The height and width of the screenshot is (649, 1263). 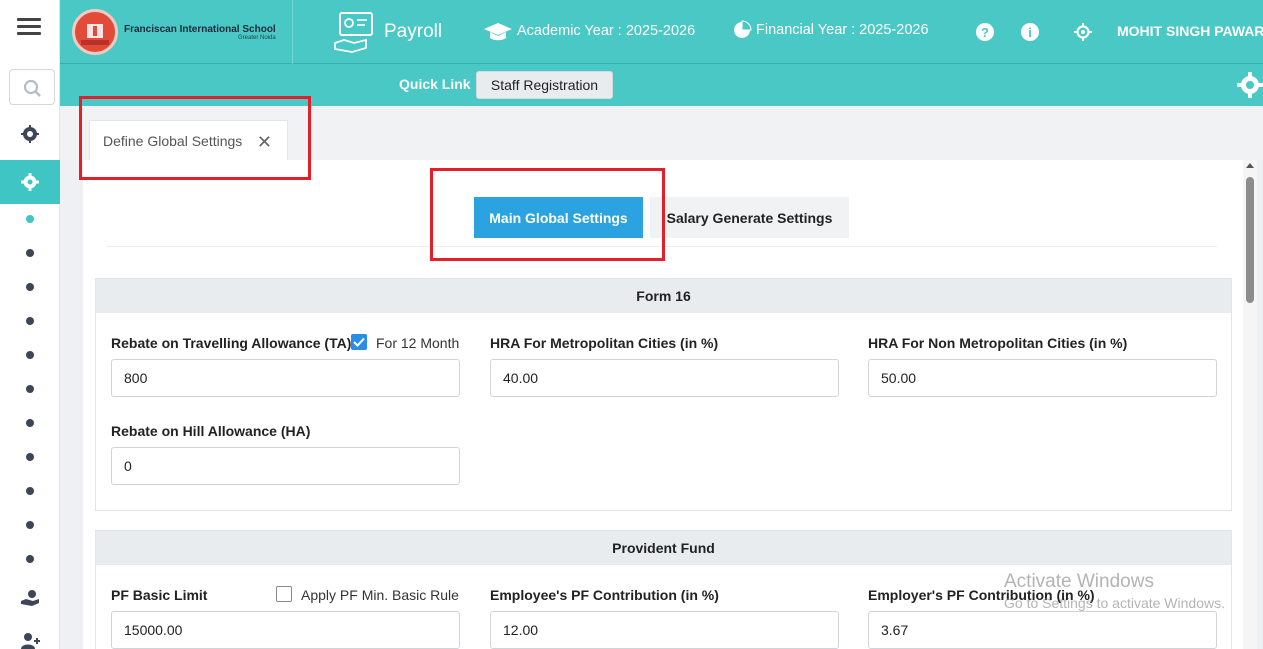 I want to click on sidebar-item-dashboard, so click(x=30, y=134).